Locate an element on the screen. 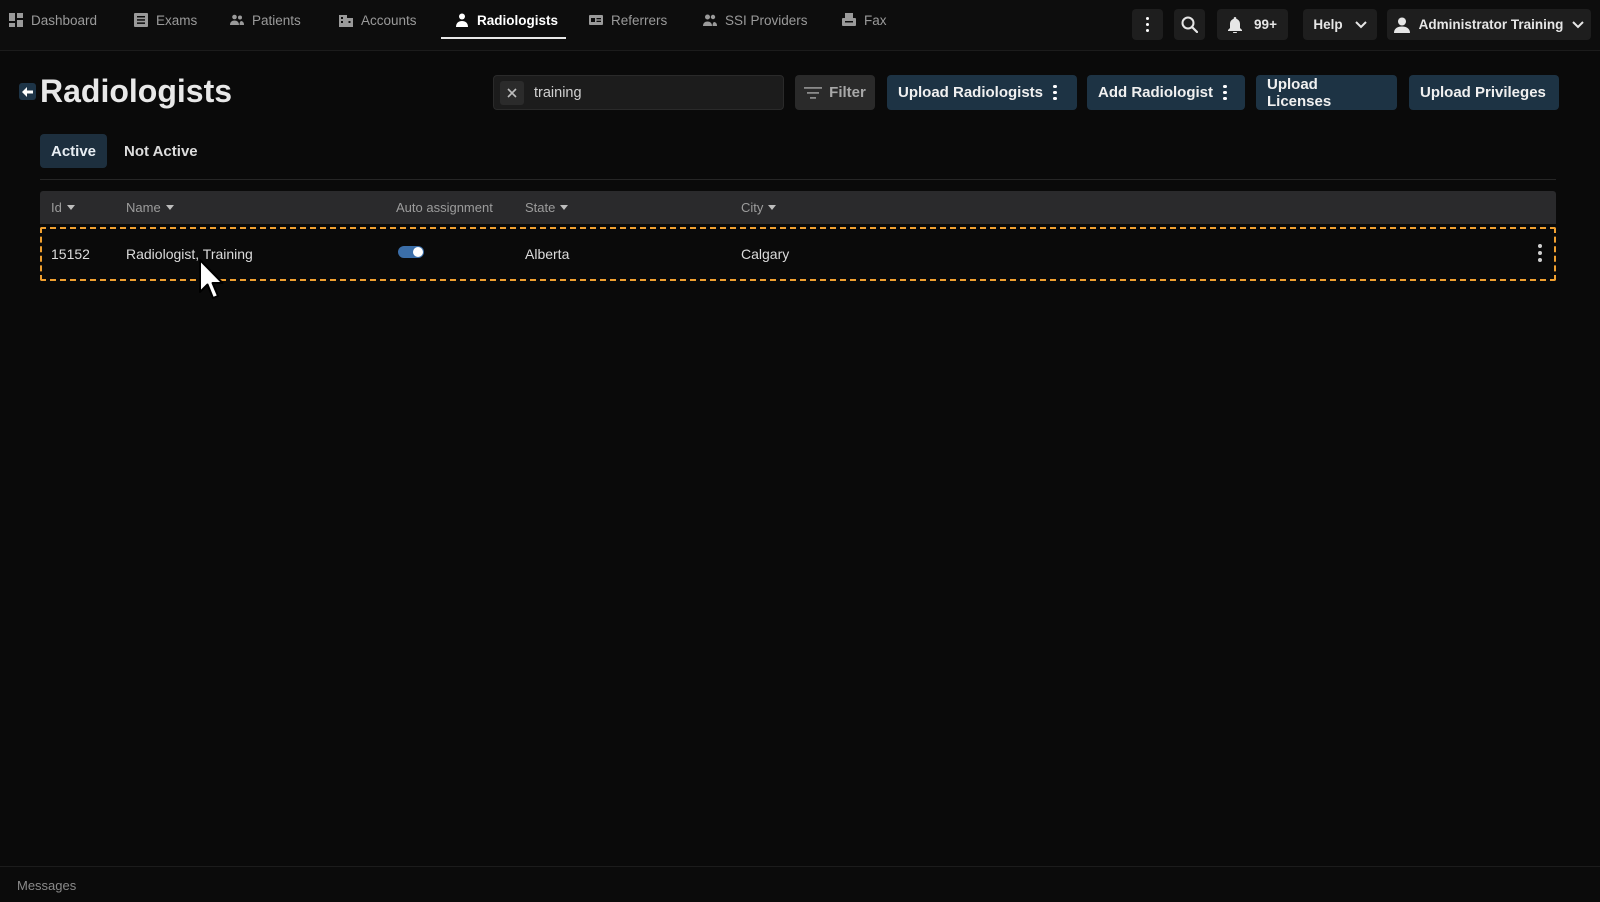 Image resolution: width=1600 pixels, height=902 pixels. messages-footer: Messages is located at coordinates (800, 884).